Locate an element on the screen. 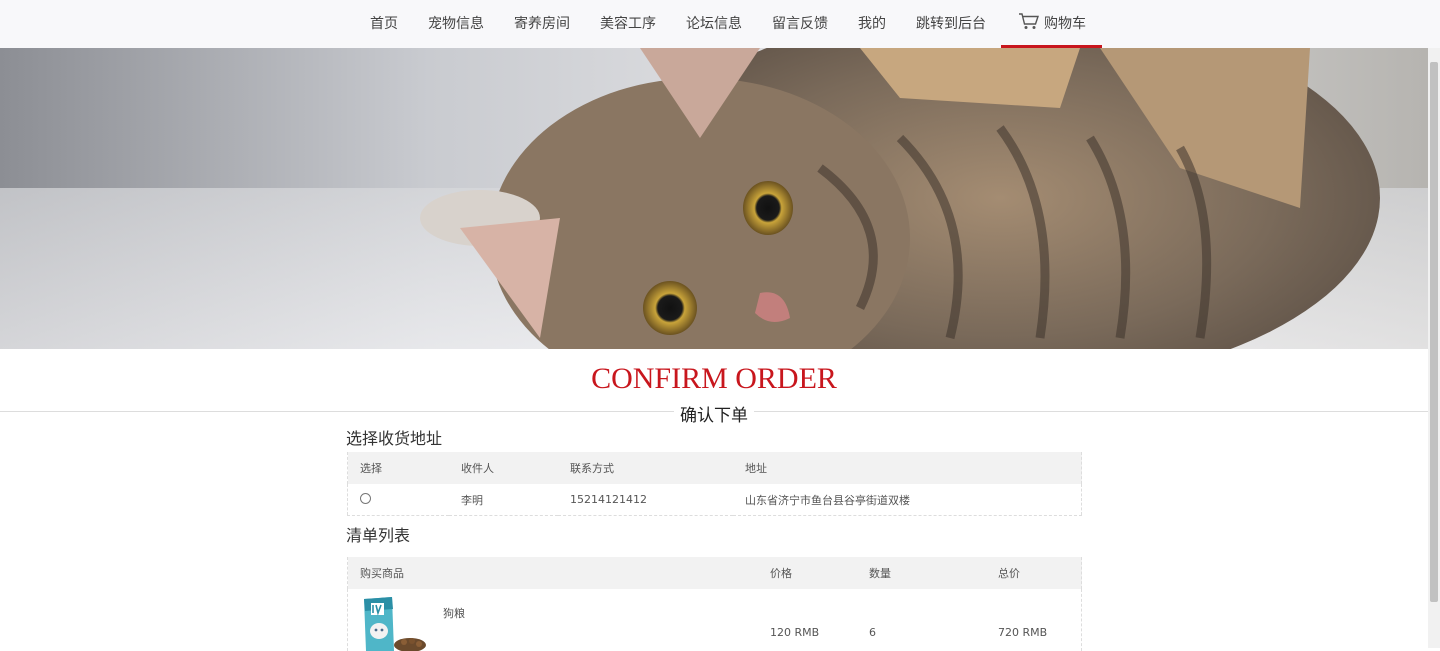 The width and height of the screenshot is (1440, 651). page-title-en: CONFIRM ORDER is located at coordinates (714, 378).